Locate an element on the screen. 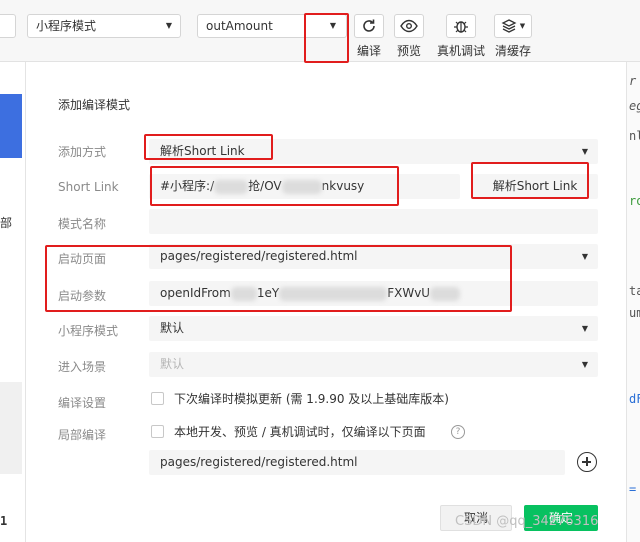 This screenshot has height=542, width=640. local-compile-label: 局部编译 is located at coordinates (82, 435).